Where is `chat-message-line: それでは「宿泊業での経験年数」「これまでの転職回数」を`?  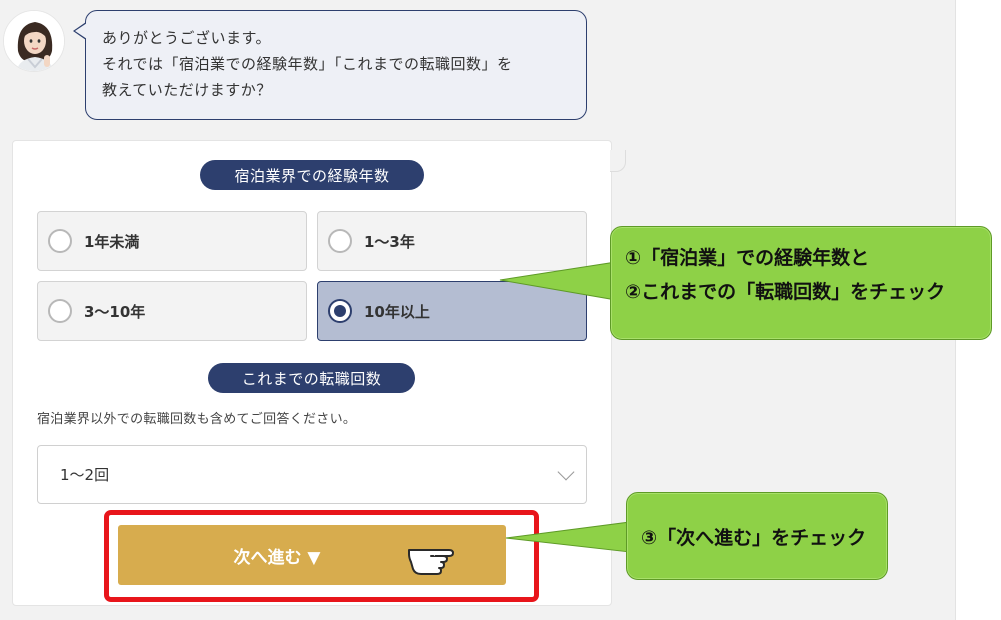
chat-message-line: それでは「宿泊業での経験年数」「これまでの転職回数」を is located at coordinates (307, 64).